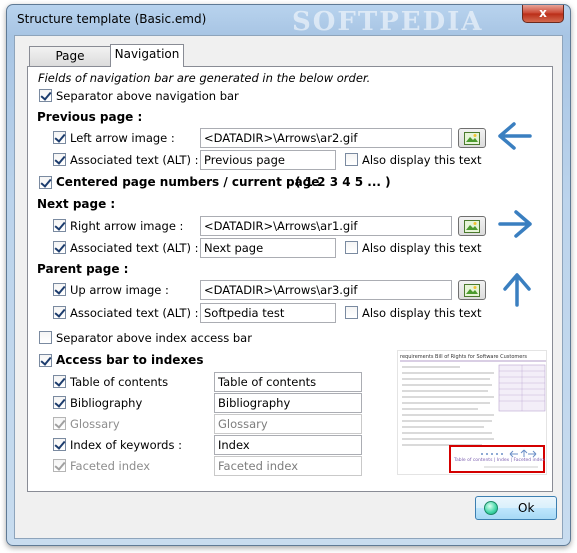 The image size is (577, 553). Describe the element at coordinates (491, 508) in the screenshot. I see `ok-icon` at that location.